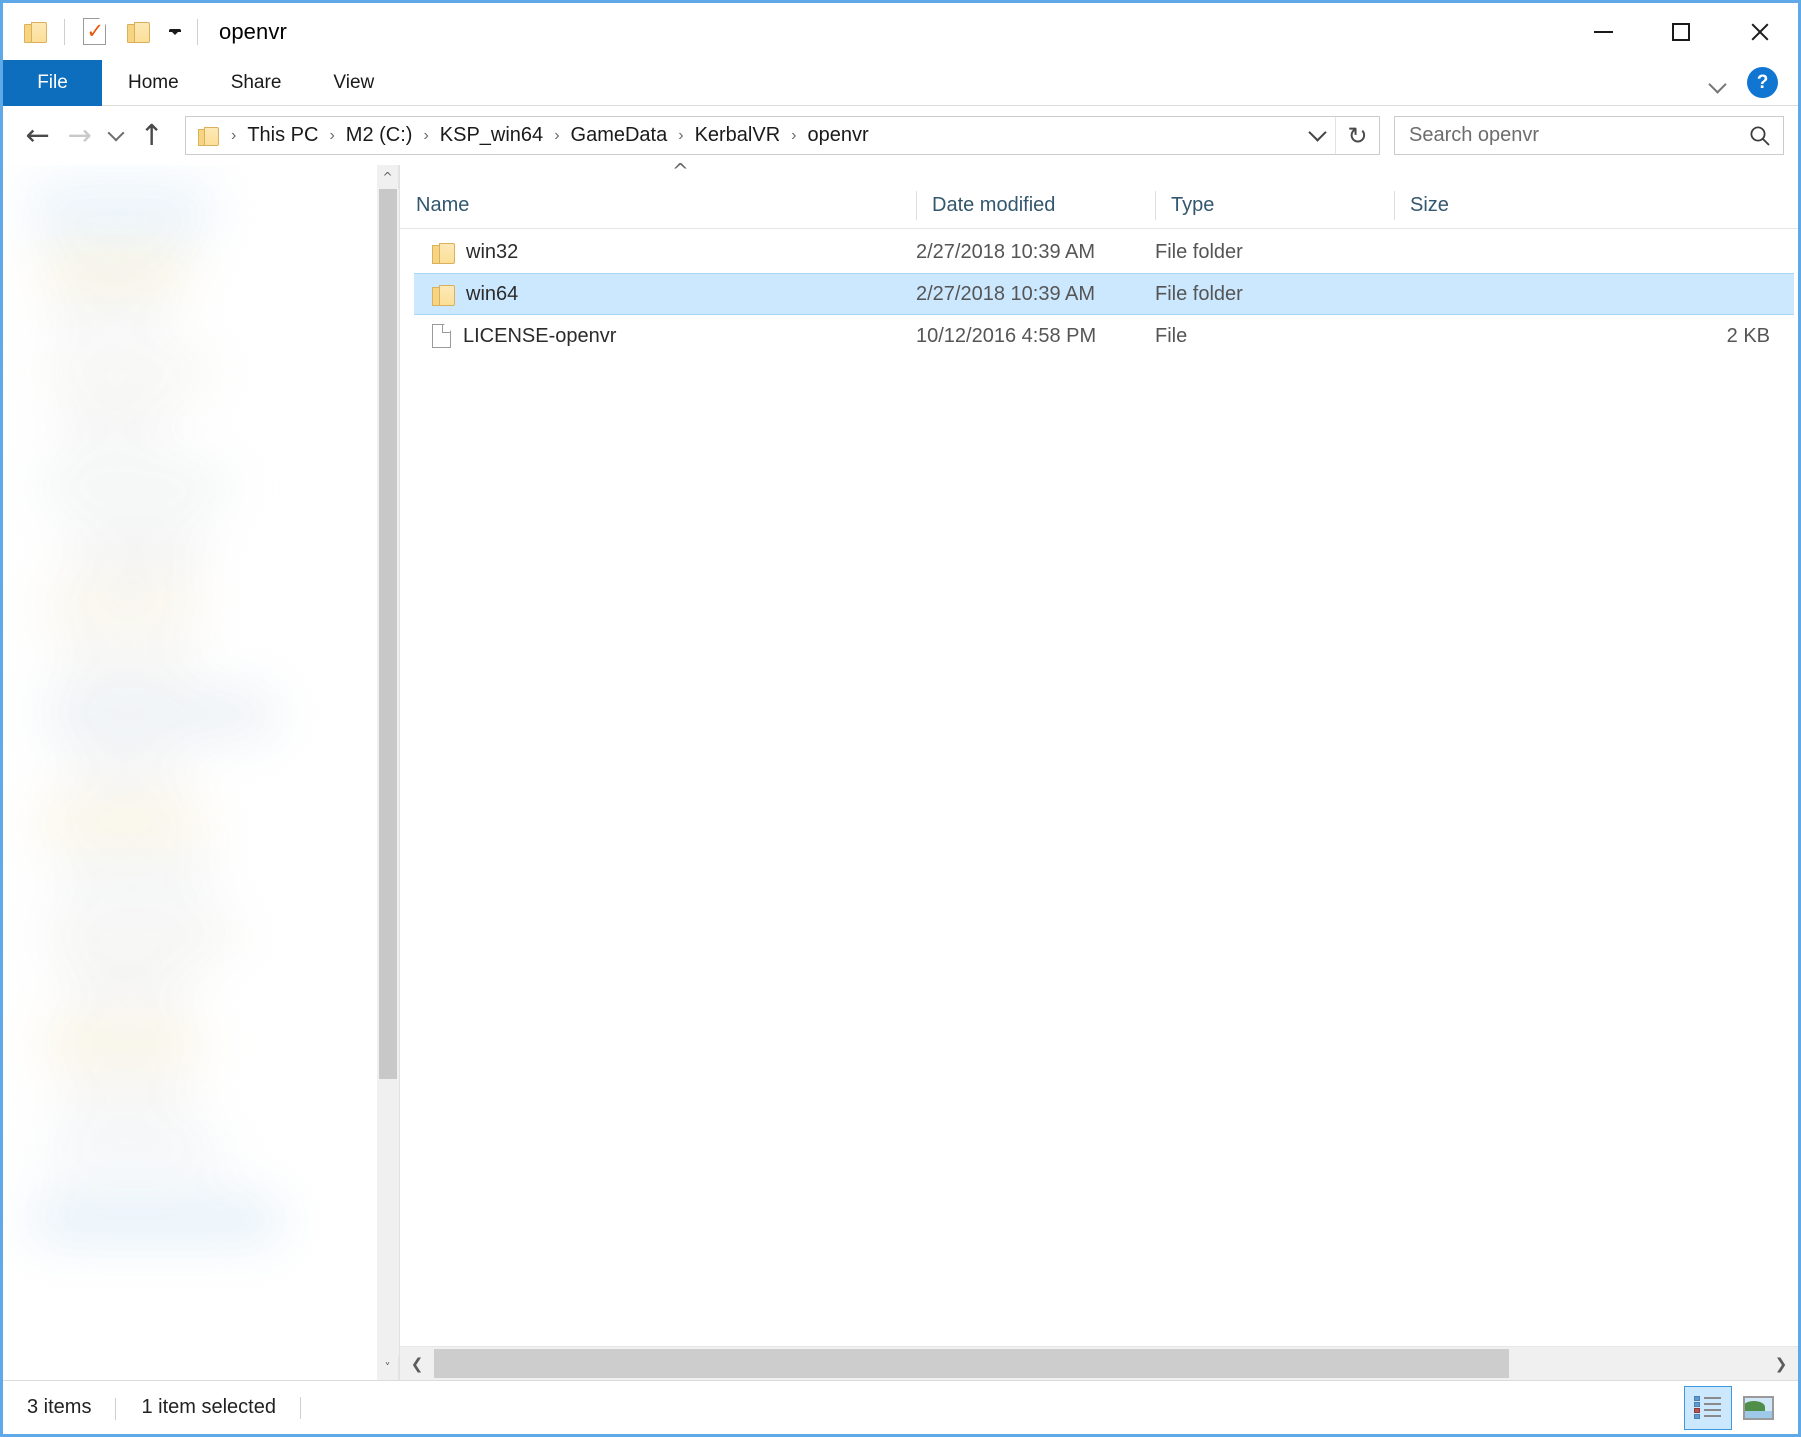  What do you see at coordinates (1596, 205) in the screenshot?
I see `column-header-size: Size` at bounding box center [1596, 205].